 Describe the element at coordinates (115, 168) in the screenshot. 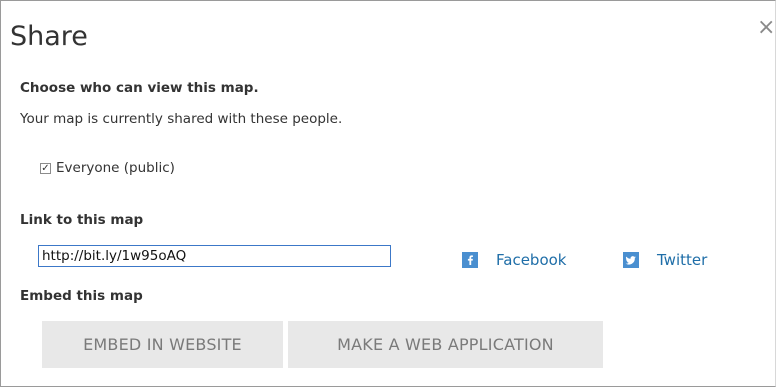

I see `everyone-label: Everyone (public)` at that location.